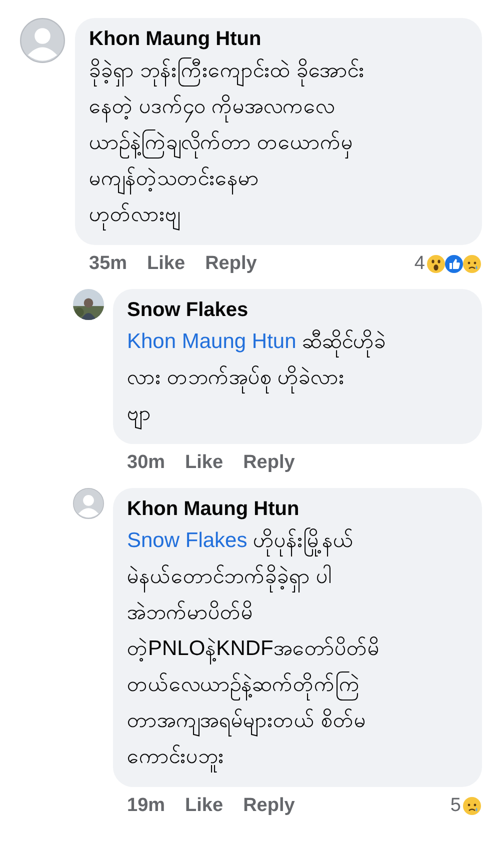 The width and height of the screenshot is (497, 855). Describe the element at coordinates (436, 264) in the screenshot. I see `surprised-emoji-icon` at that location.